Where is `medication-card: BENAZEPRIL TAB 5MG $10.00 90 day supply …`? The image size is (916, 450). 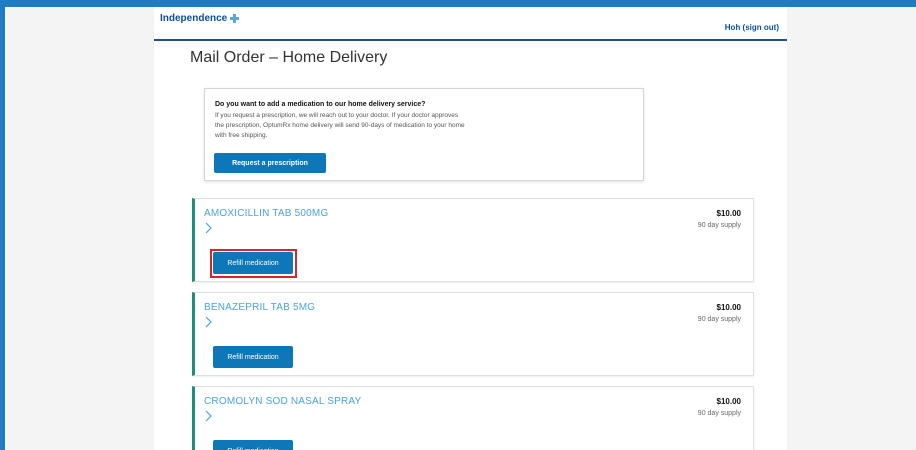 medication-card: BENAZEPRIL TAB 5MG $10.00 90 day supply … is located at coordinates (473, 334).